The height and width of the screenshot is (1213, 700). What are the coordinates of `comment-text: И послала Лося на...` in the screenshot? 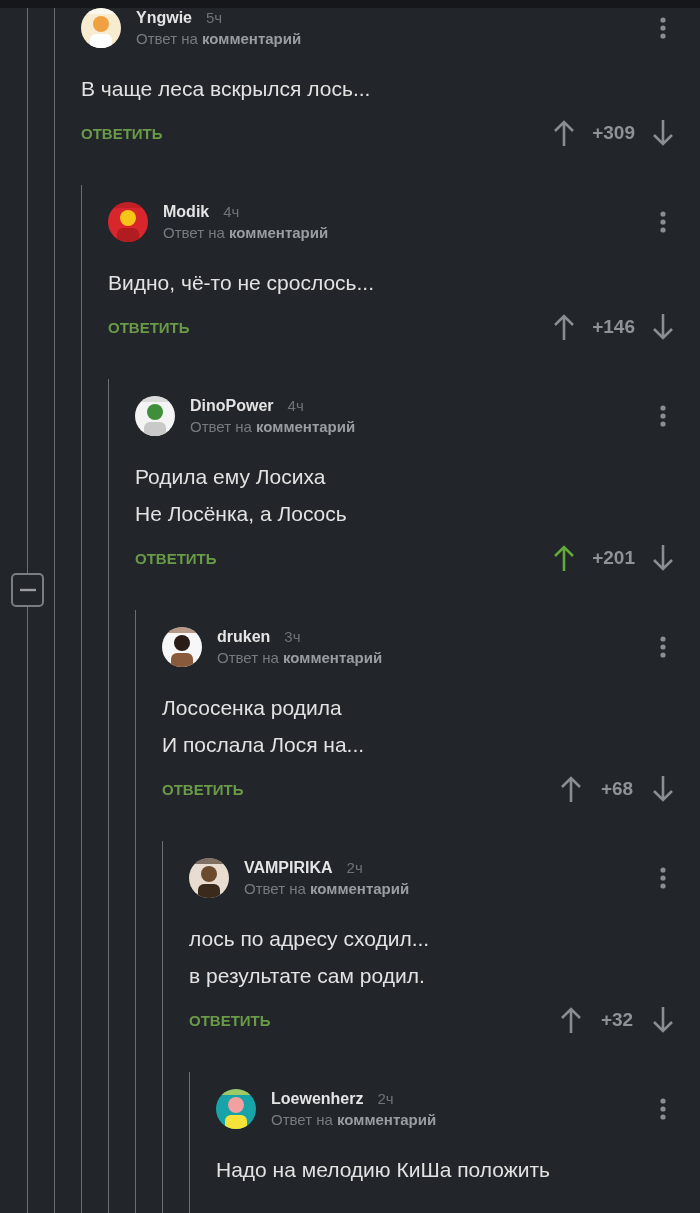 It's located at (264, 745).